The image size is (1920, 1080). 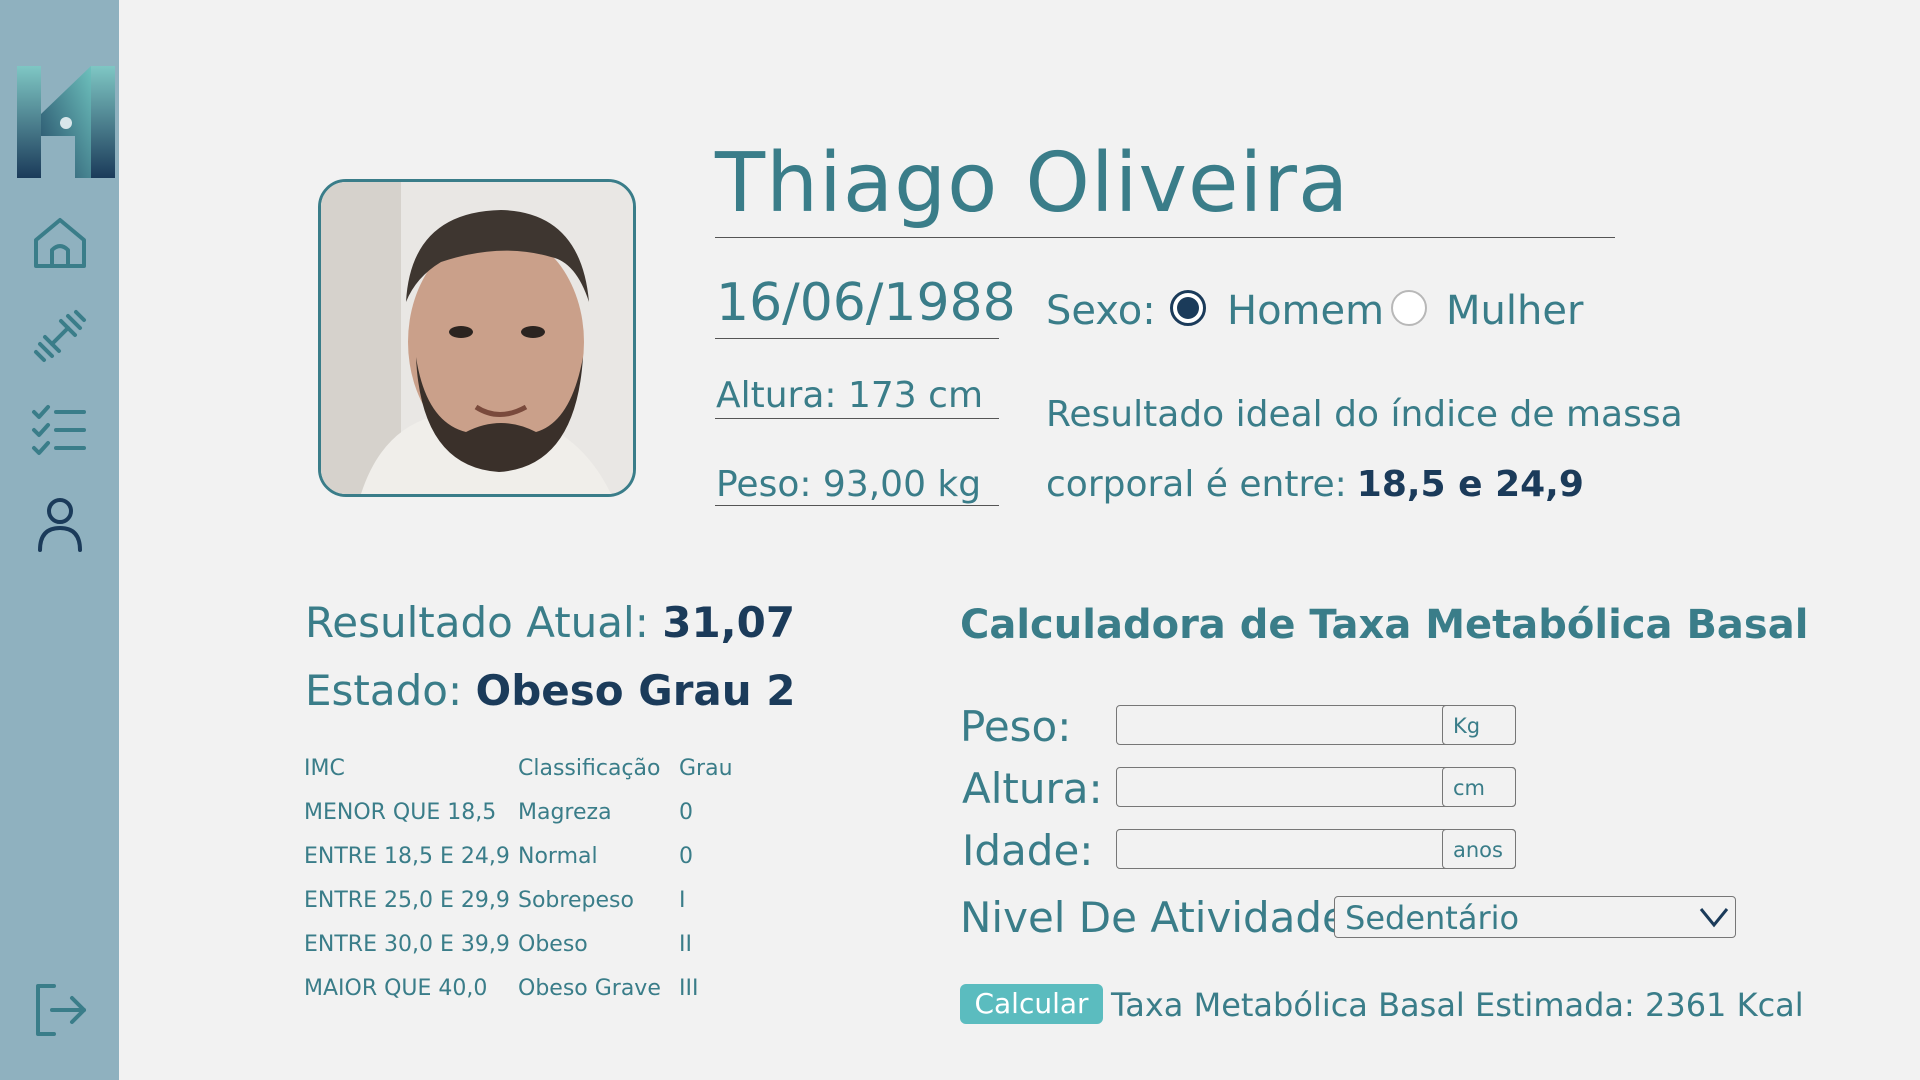 I want to click on weight-field: Kg, so click(x=1316, y=725).